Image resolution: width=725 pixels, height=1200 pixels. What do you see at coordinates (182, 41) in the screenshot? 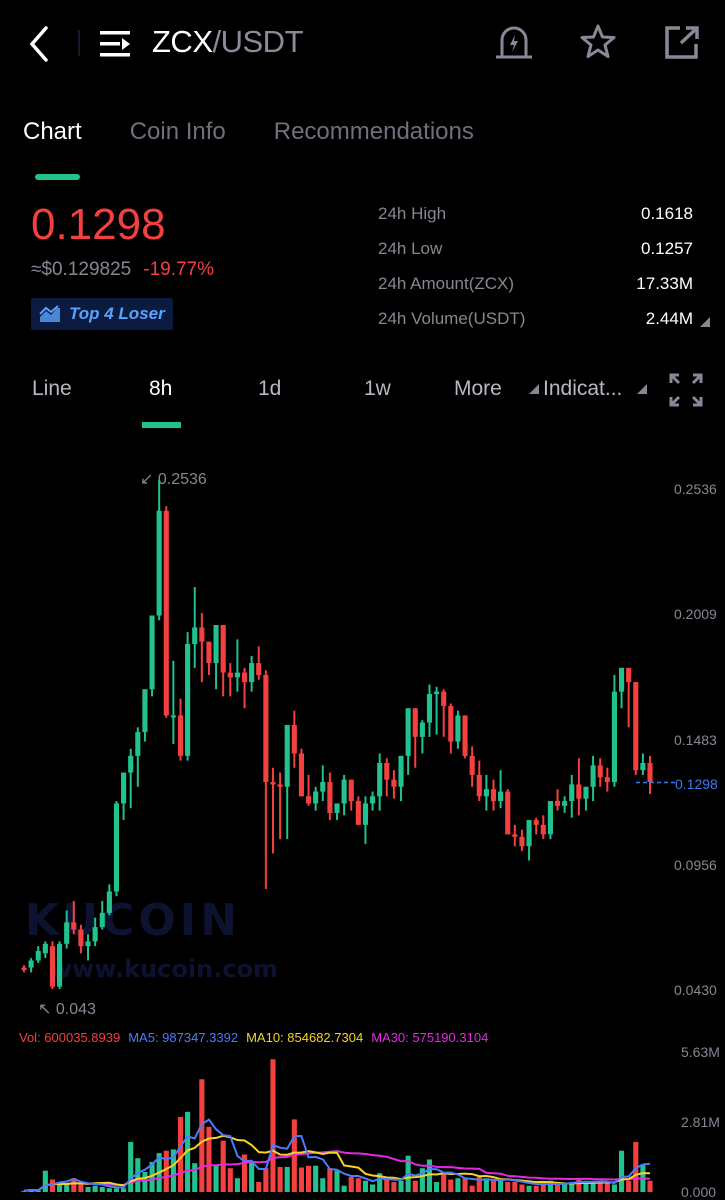
I see `base-currency: ZCX` at bounding box center [182, 41].